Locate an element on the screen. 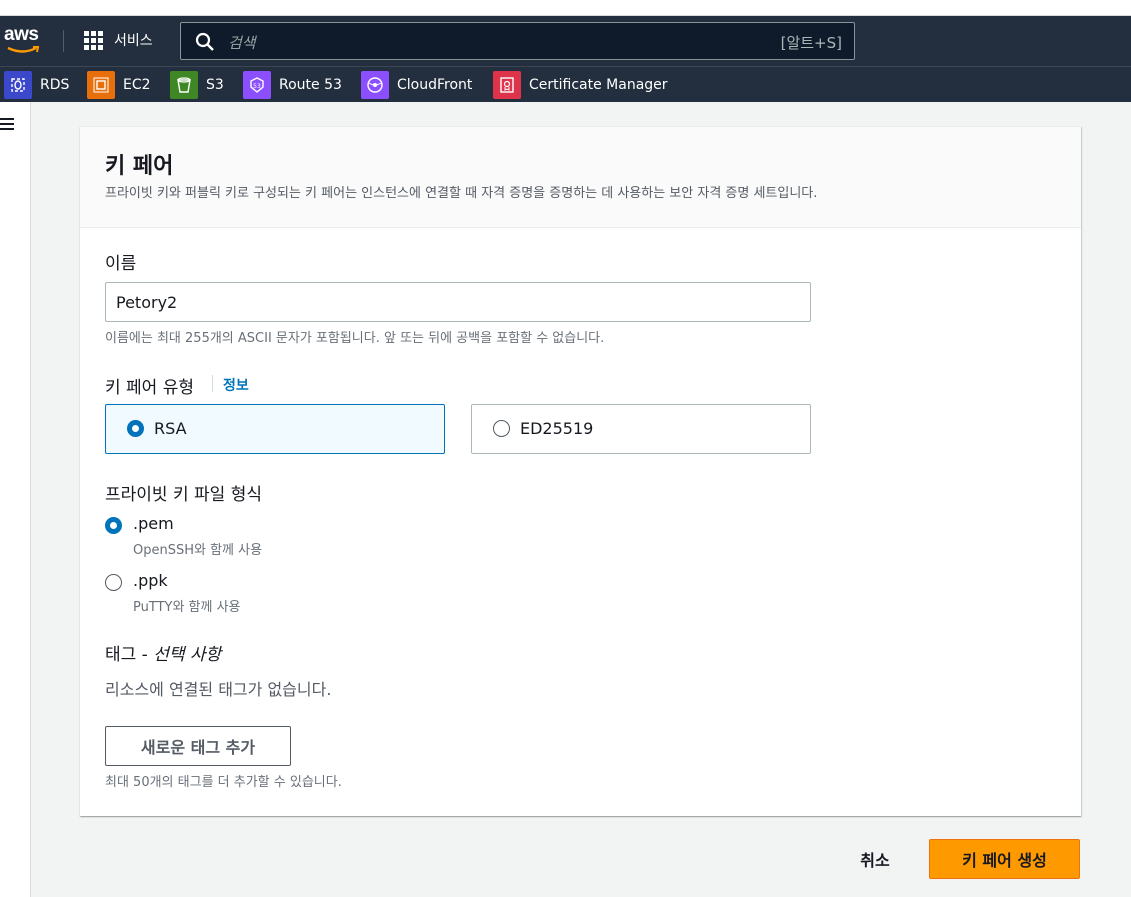  favorite-label: CloudFront is located at coordinates (435, 85).